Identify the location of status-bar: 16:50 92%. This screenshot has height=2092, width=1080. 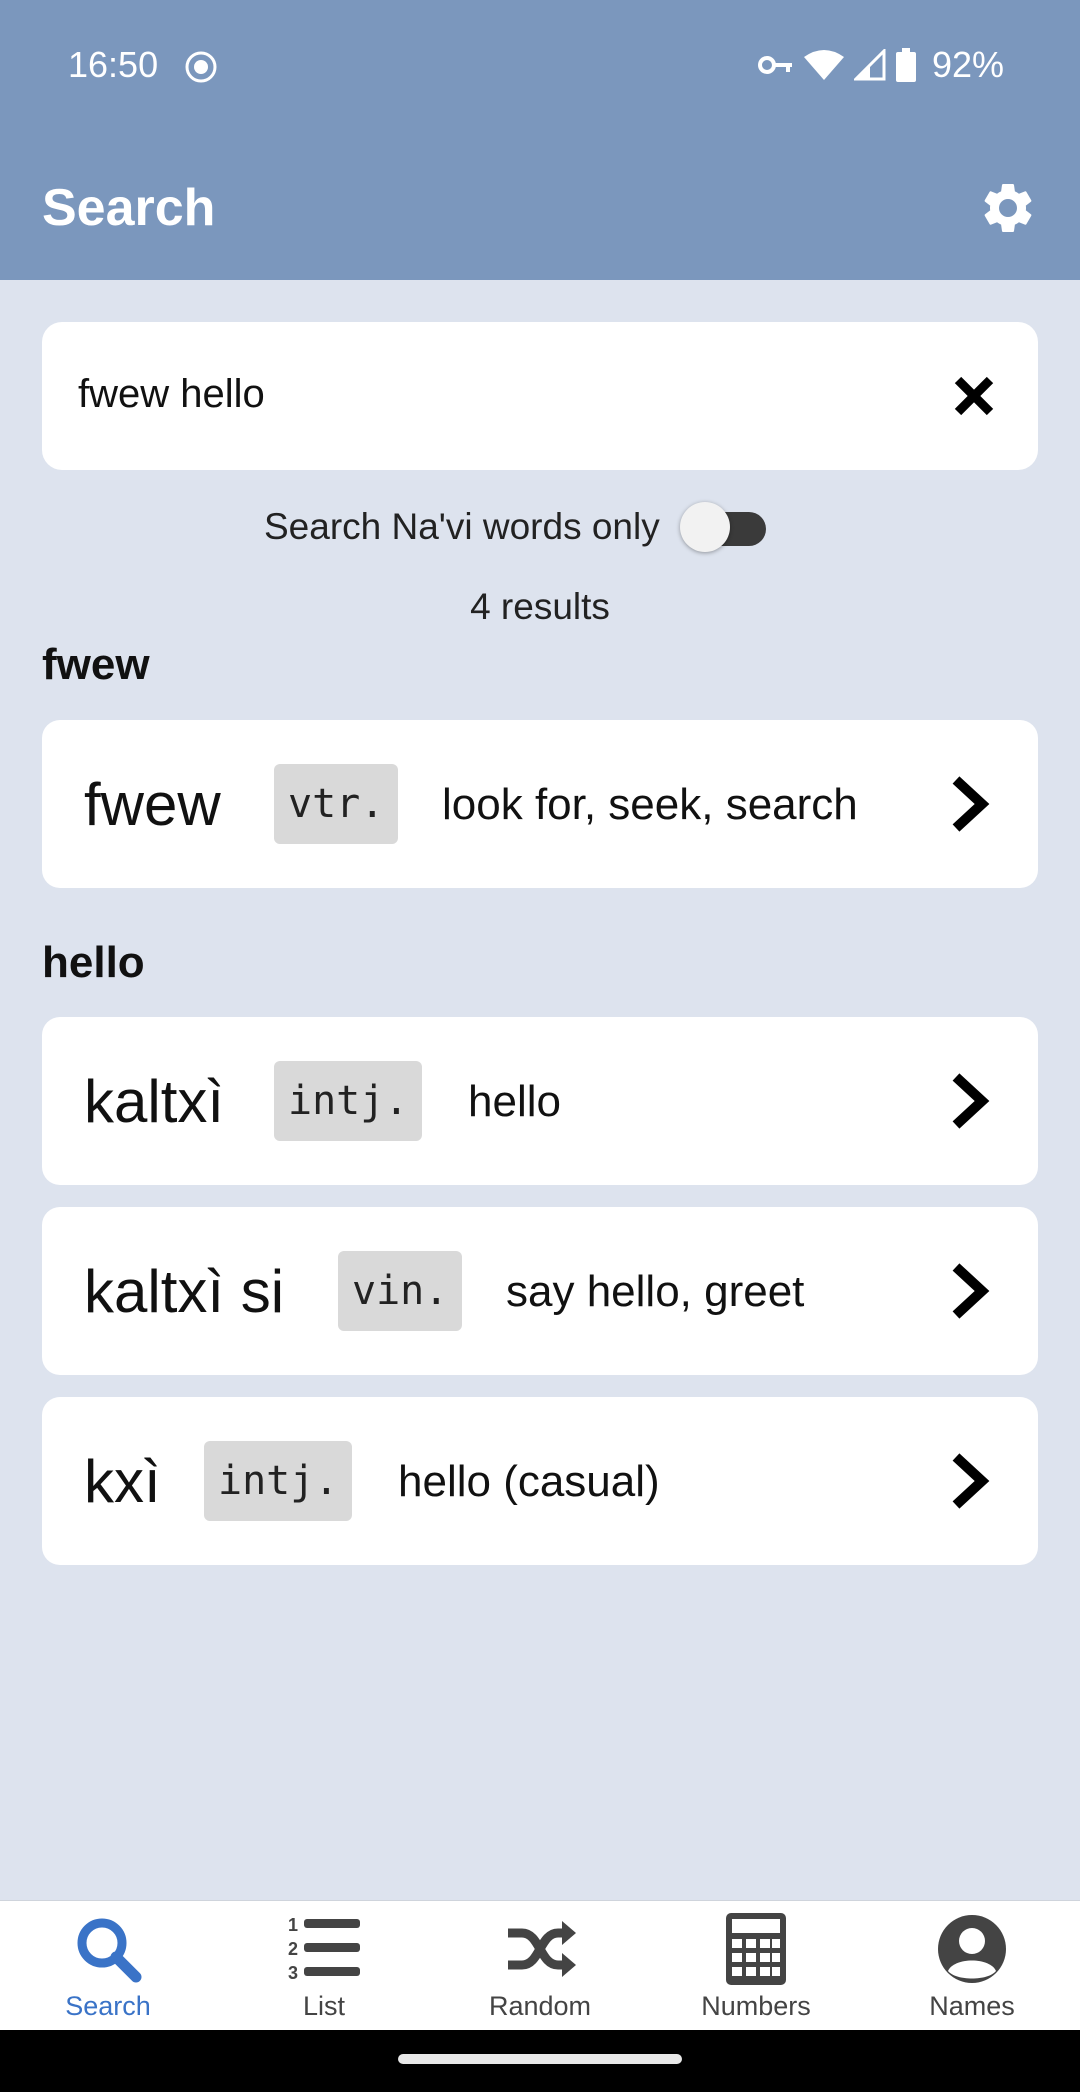
(540, 66).